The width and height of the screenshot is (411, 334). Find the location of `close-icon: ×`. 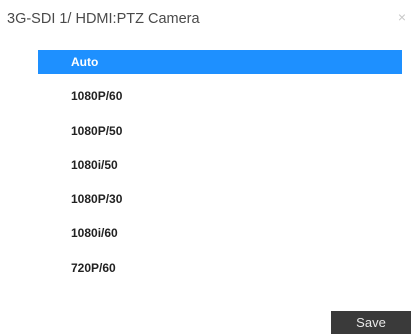

close-icon: × is located at coordinates (402, 17).